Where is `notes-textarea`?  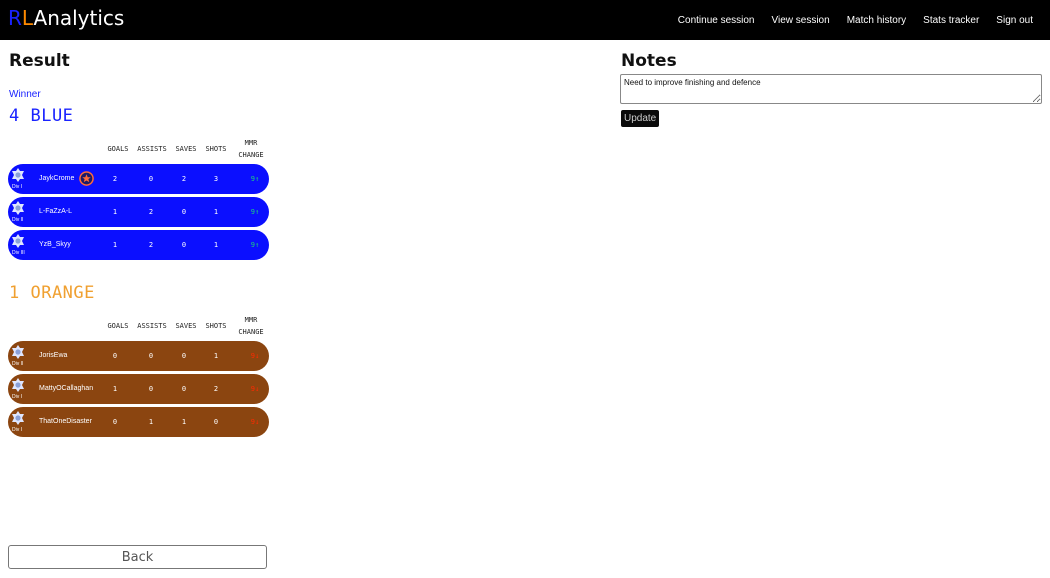
notes-textarea is located at coordinates (831, 89).